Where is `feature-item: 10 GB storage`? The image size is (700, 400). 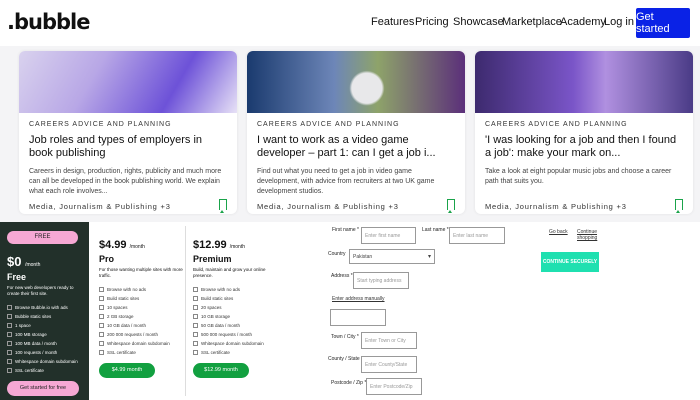 feature-item: 10 GB storage is located at coordinates (237, 316).